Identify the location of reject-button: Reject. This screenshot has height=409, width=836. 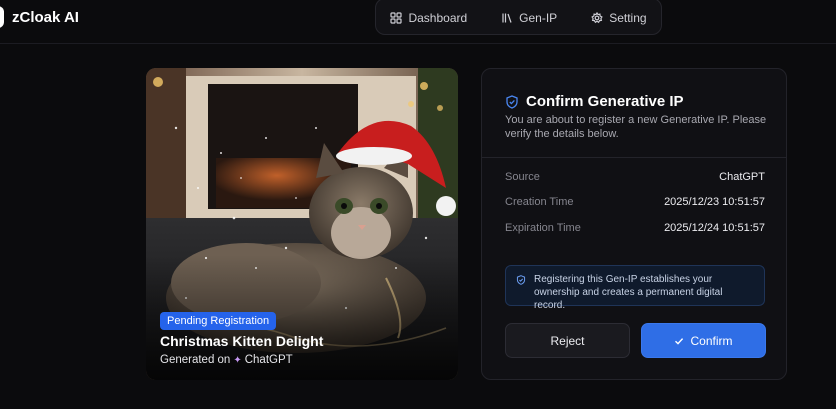
(567, 340).